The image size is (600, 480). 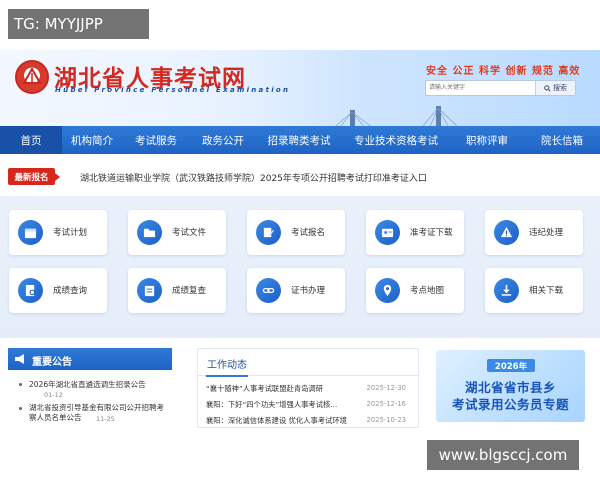 What do you see at coordinates (156, 140) in the screenshot?
I see `nav-item-exam-services: 考试服务` at bounding box center [156, 140].